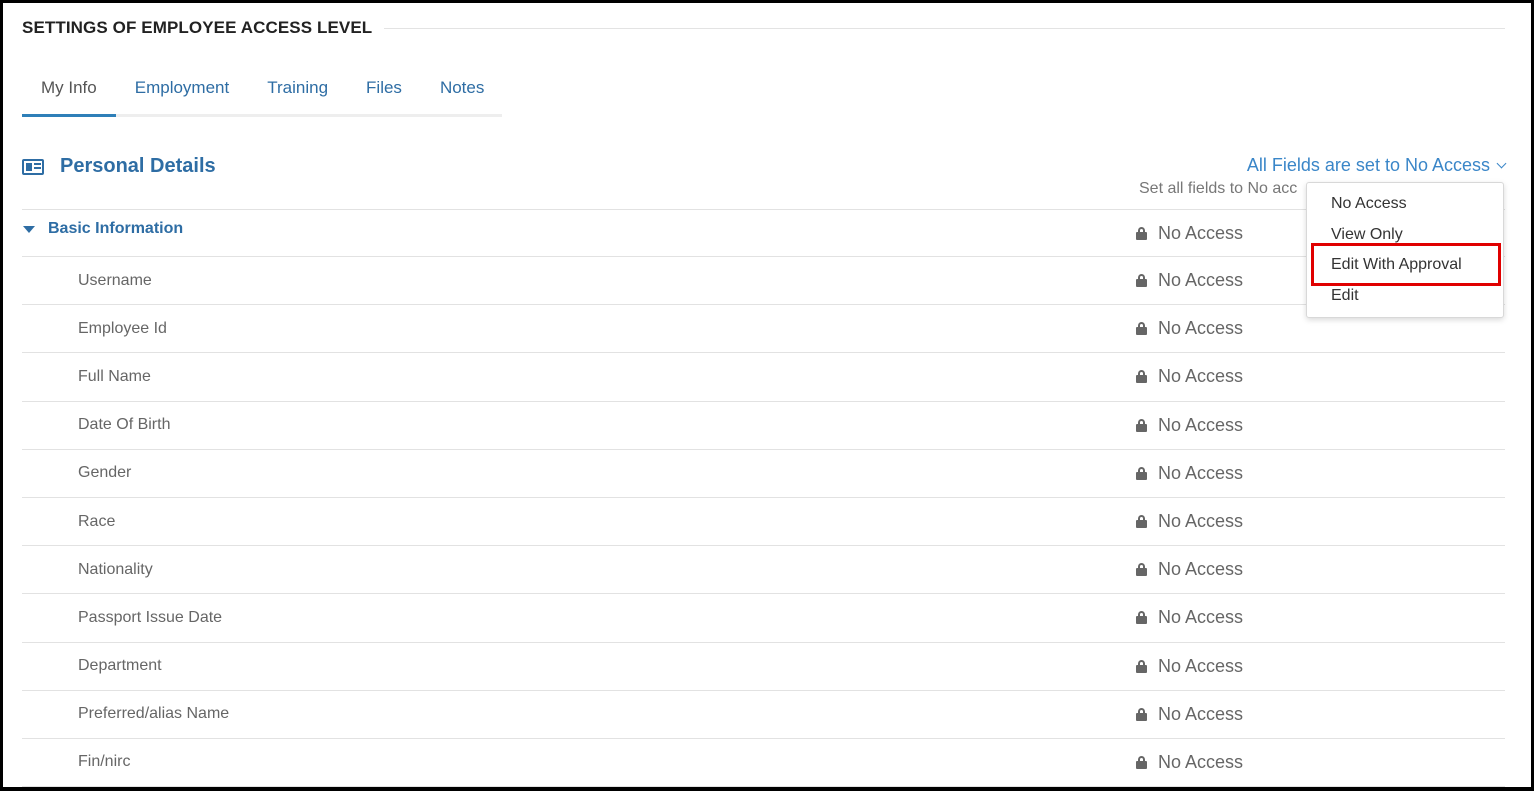  Describe the element at coordinates (1345, 296) in the screenshot. I see `menu-item-edit: Edit` at that location.